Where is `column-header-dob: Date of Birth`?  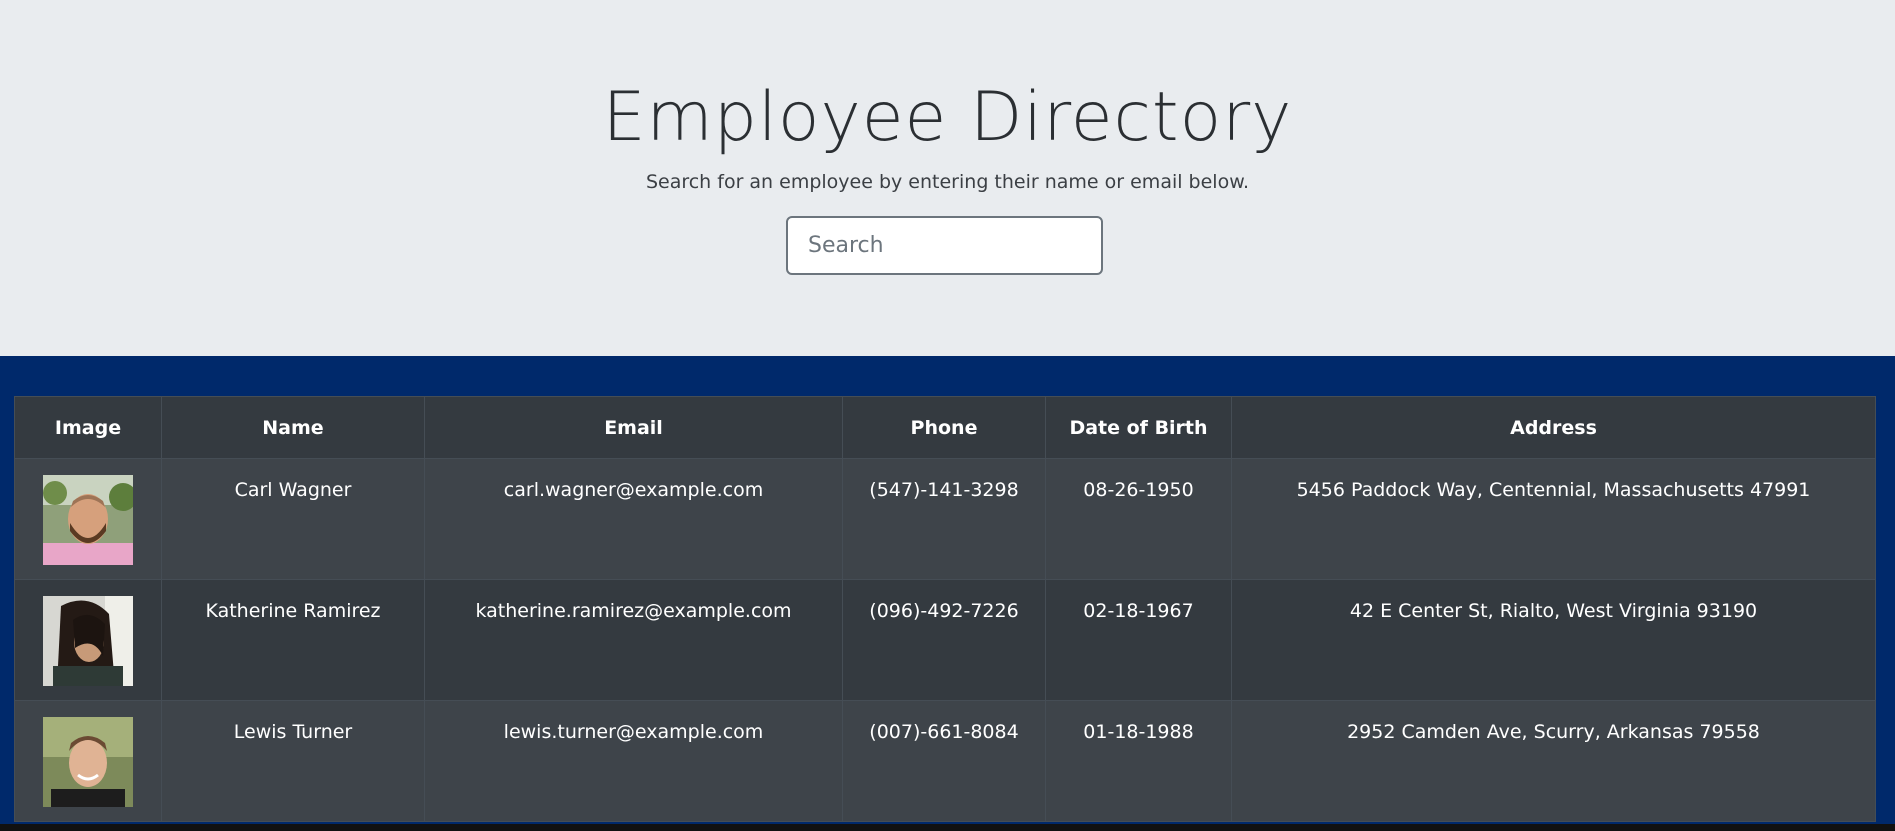 column-header-dob: Date of Birth is located at coordinates (1138, 427).